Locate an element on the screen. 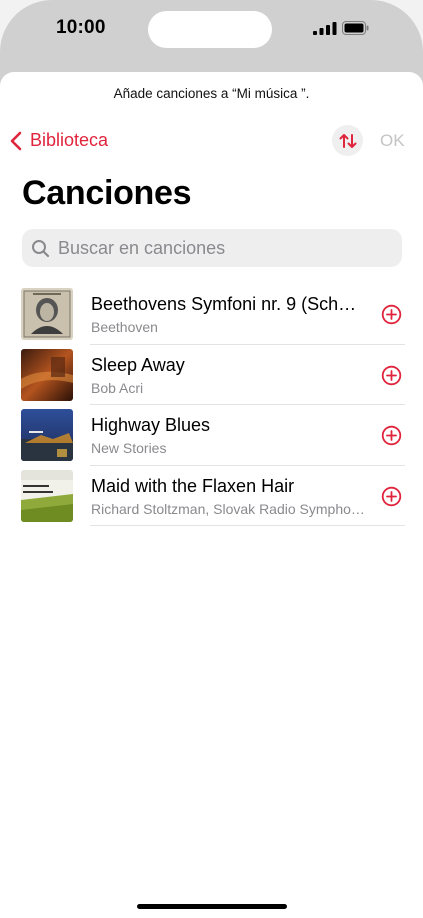 This screenshot has width=423, height=918. search-input is located at coordinates (218, 248).